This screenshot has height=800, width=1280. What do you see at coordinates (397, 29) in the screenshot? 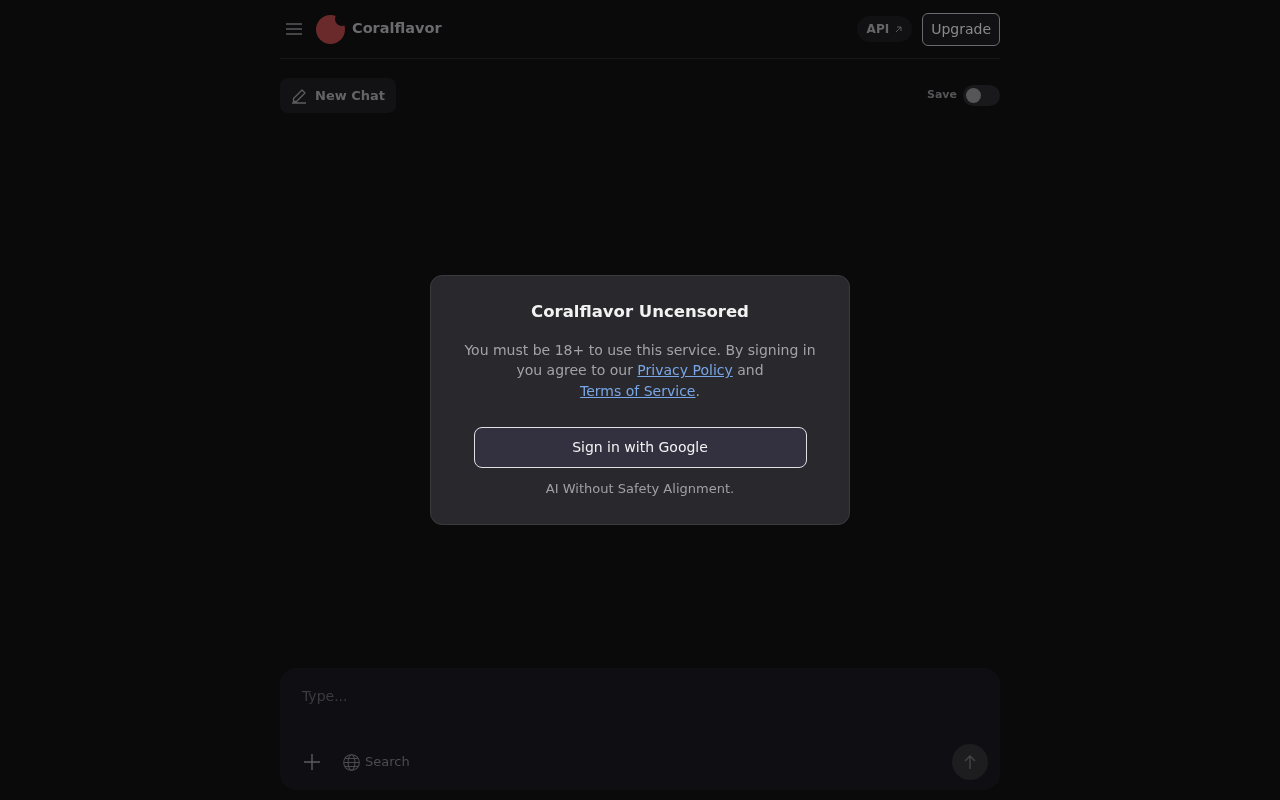
I see `brand-name: Coralflavor` at bounding box center [397, 29].